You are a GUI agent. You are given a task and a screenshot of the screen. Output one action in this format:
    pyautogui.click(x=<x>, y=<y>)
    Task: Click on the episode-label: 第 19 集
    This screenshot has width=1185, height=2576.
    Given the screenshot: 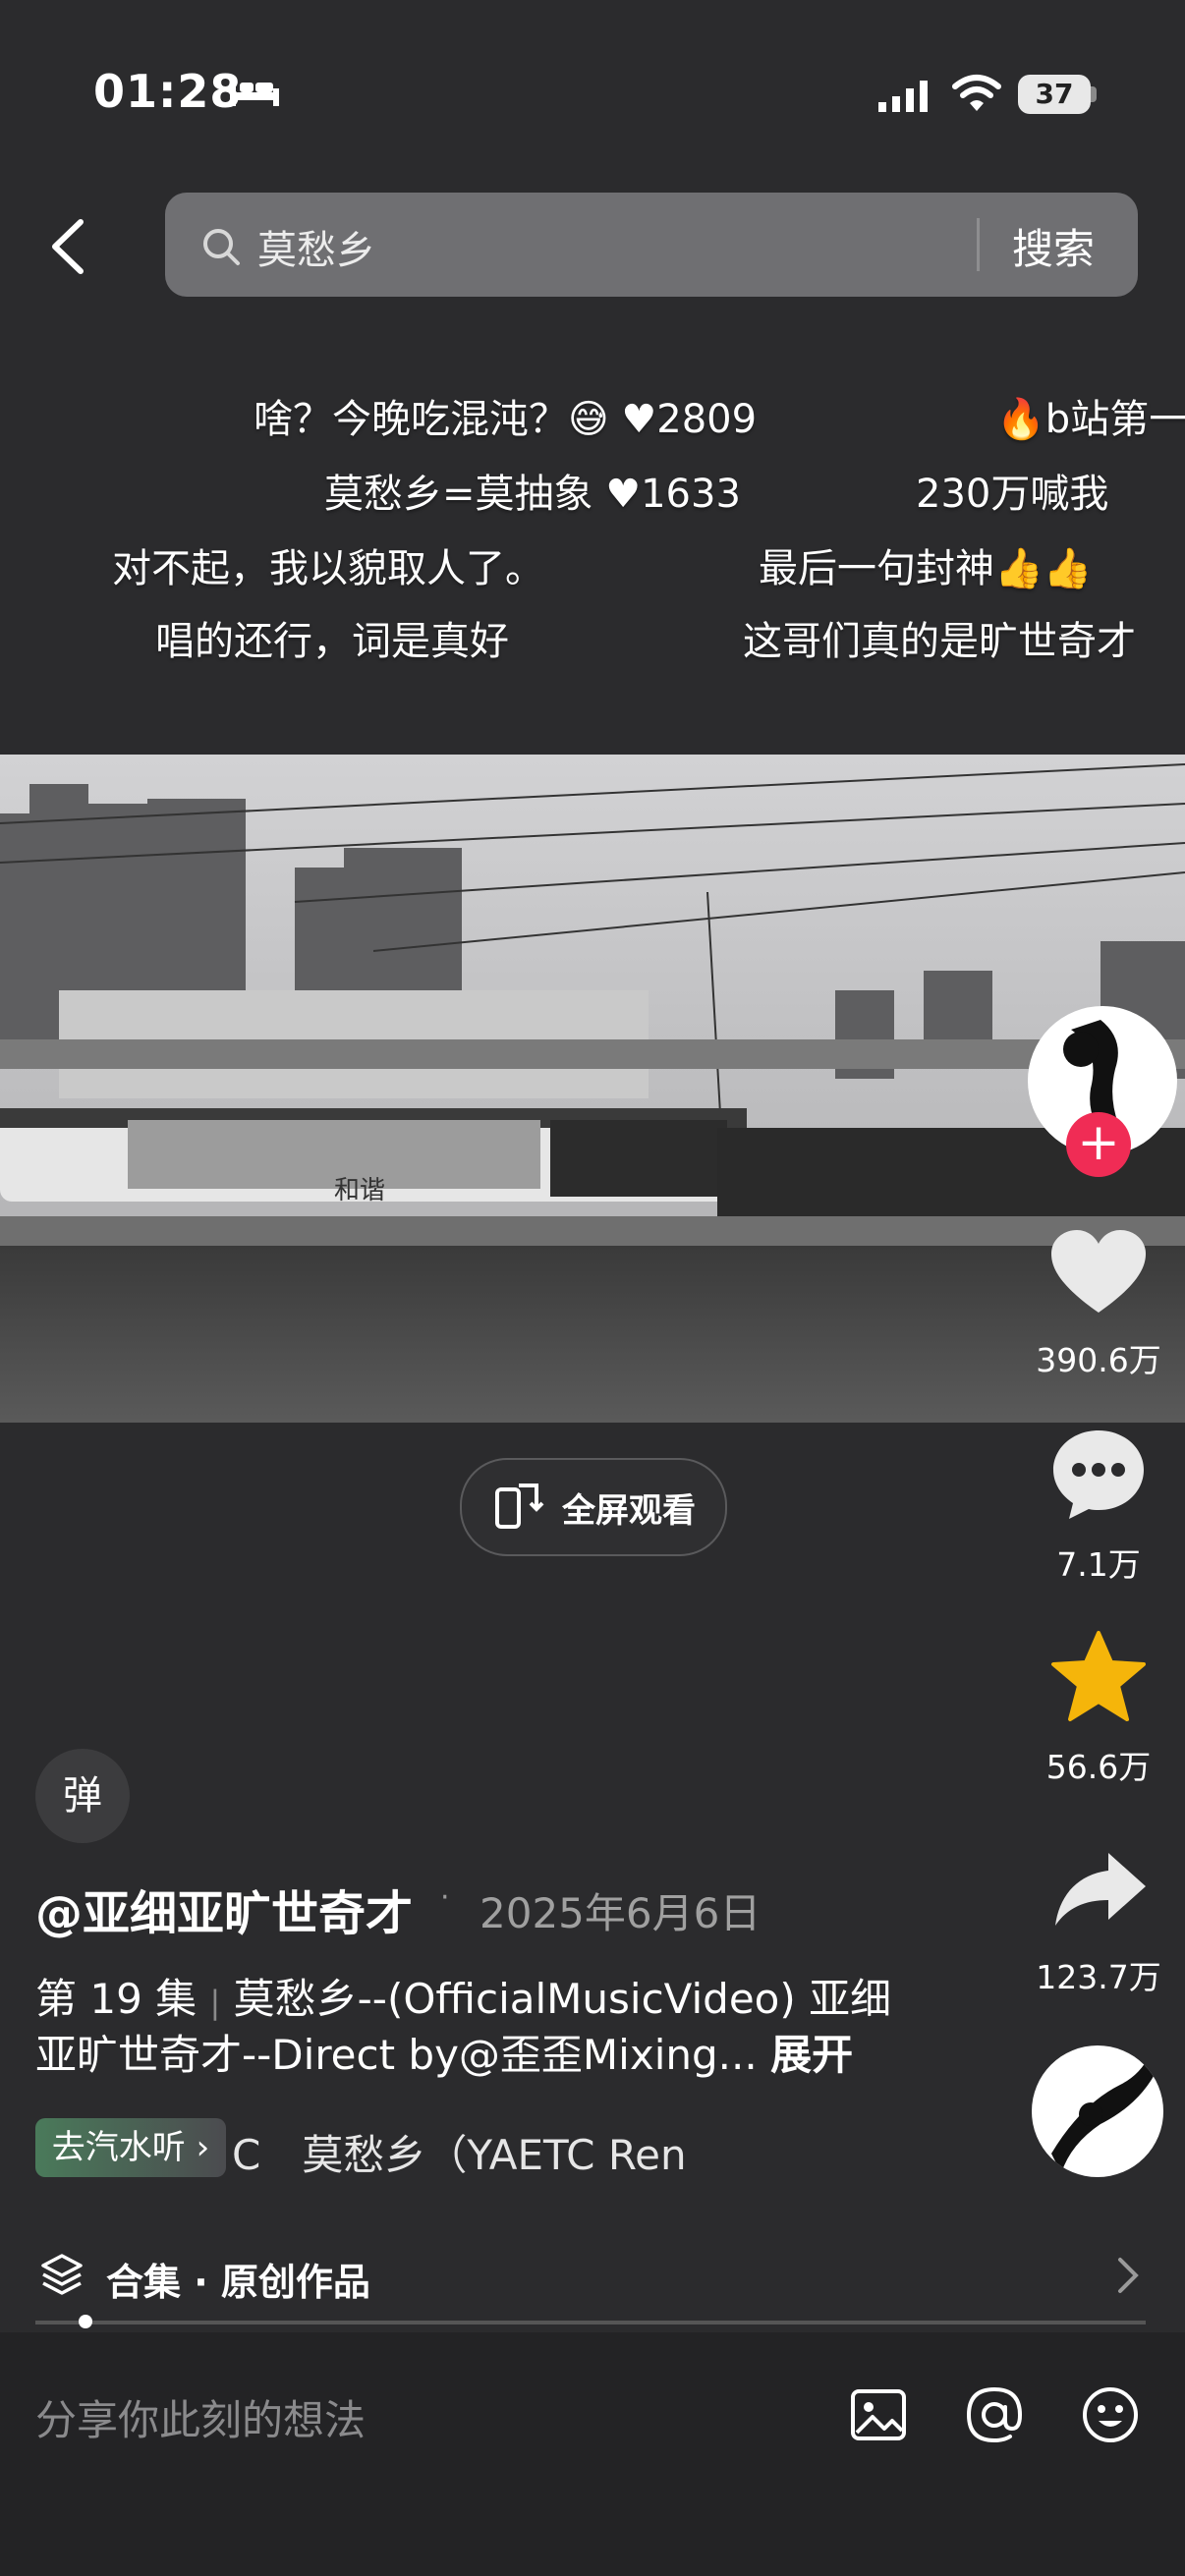 What is the action you would take?
    pyautogui.click(x=117, y=1999)
    